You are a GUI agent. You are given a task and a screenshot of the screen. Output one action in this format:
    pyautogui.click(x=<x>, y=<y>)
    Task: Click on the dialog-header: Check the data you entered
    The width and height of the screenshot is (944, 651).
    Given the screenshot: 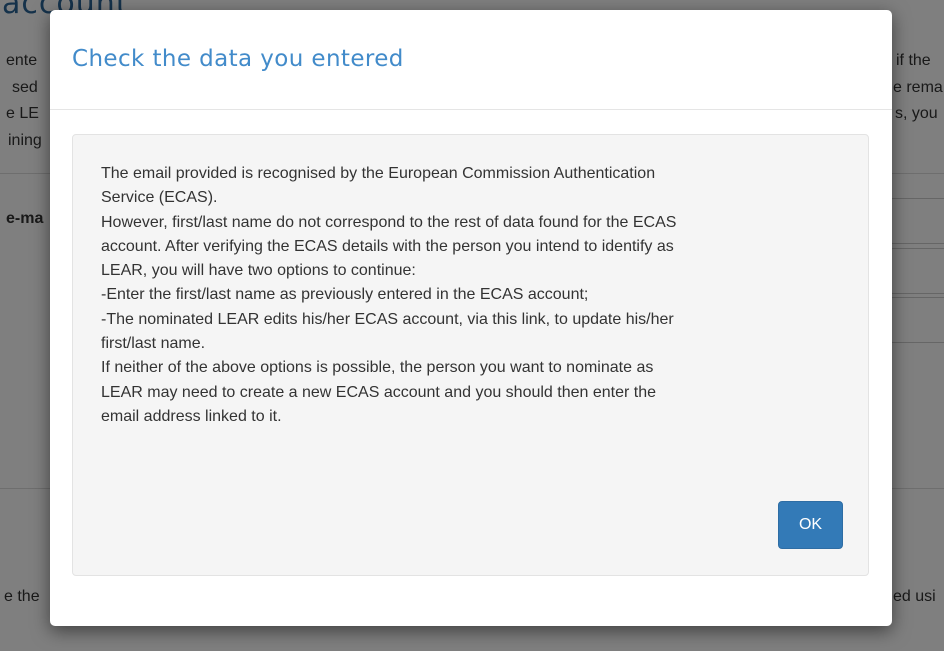 What is the action you would take?
    pyautogui.click(x=471, y=60)
    